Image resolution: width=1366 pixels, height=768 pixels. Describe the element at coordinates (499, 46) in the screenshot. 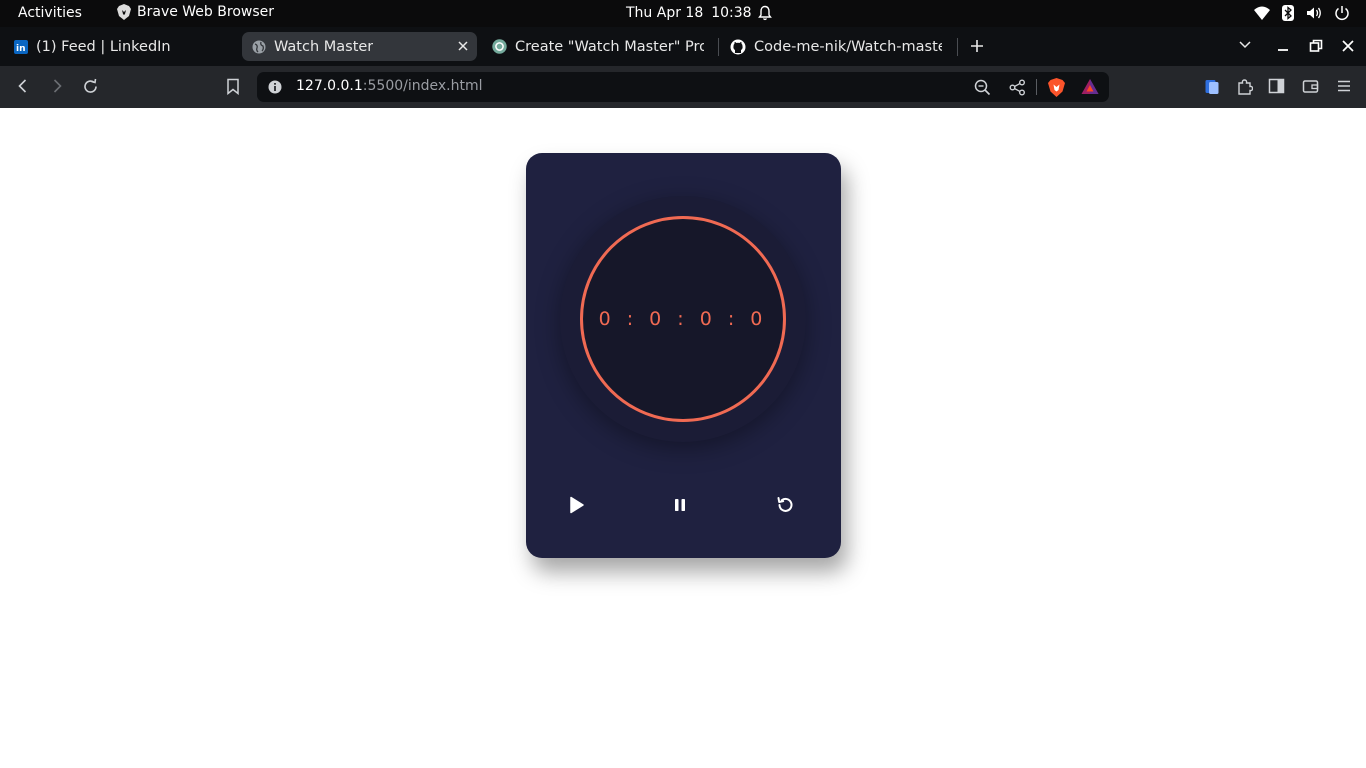

I see `chatgpt-icon` at that location.